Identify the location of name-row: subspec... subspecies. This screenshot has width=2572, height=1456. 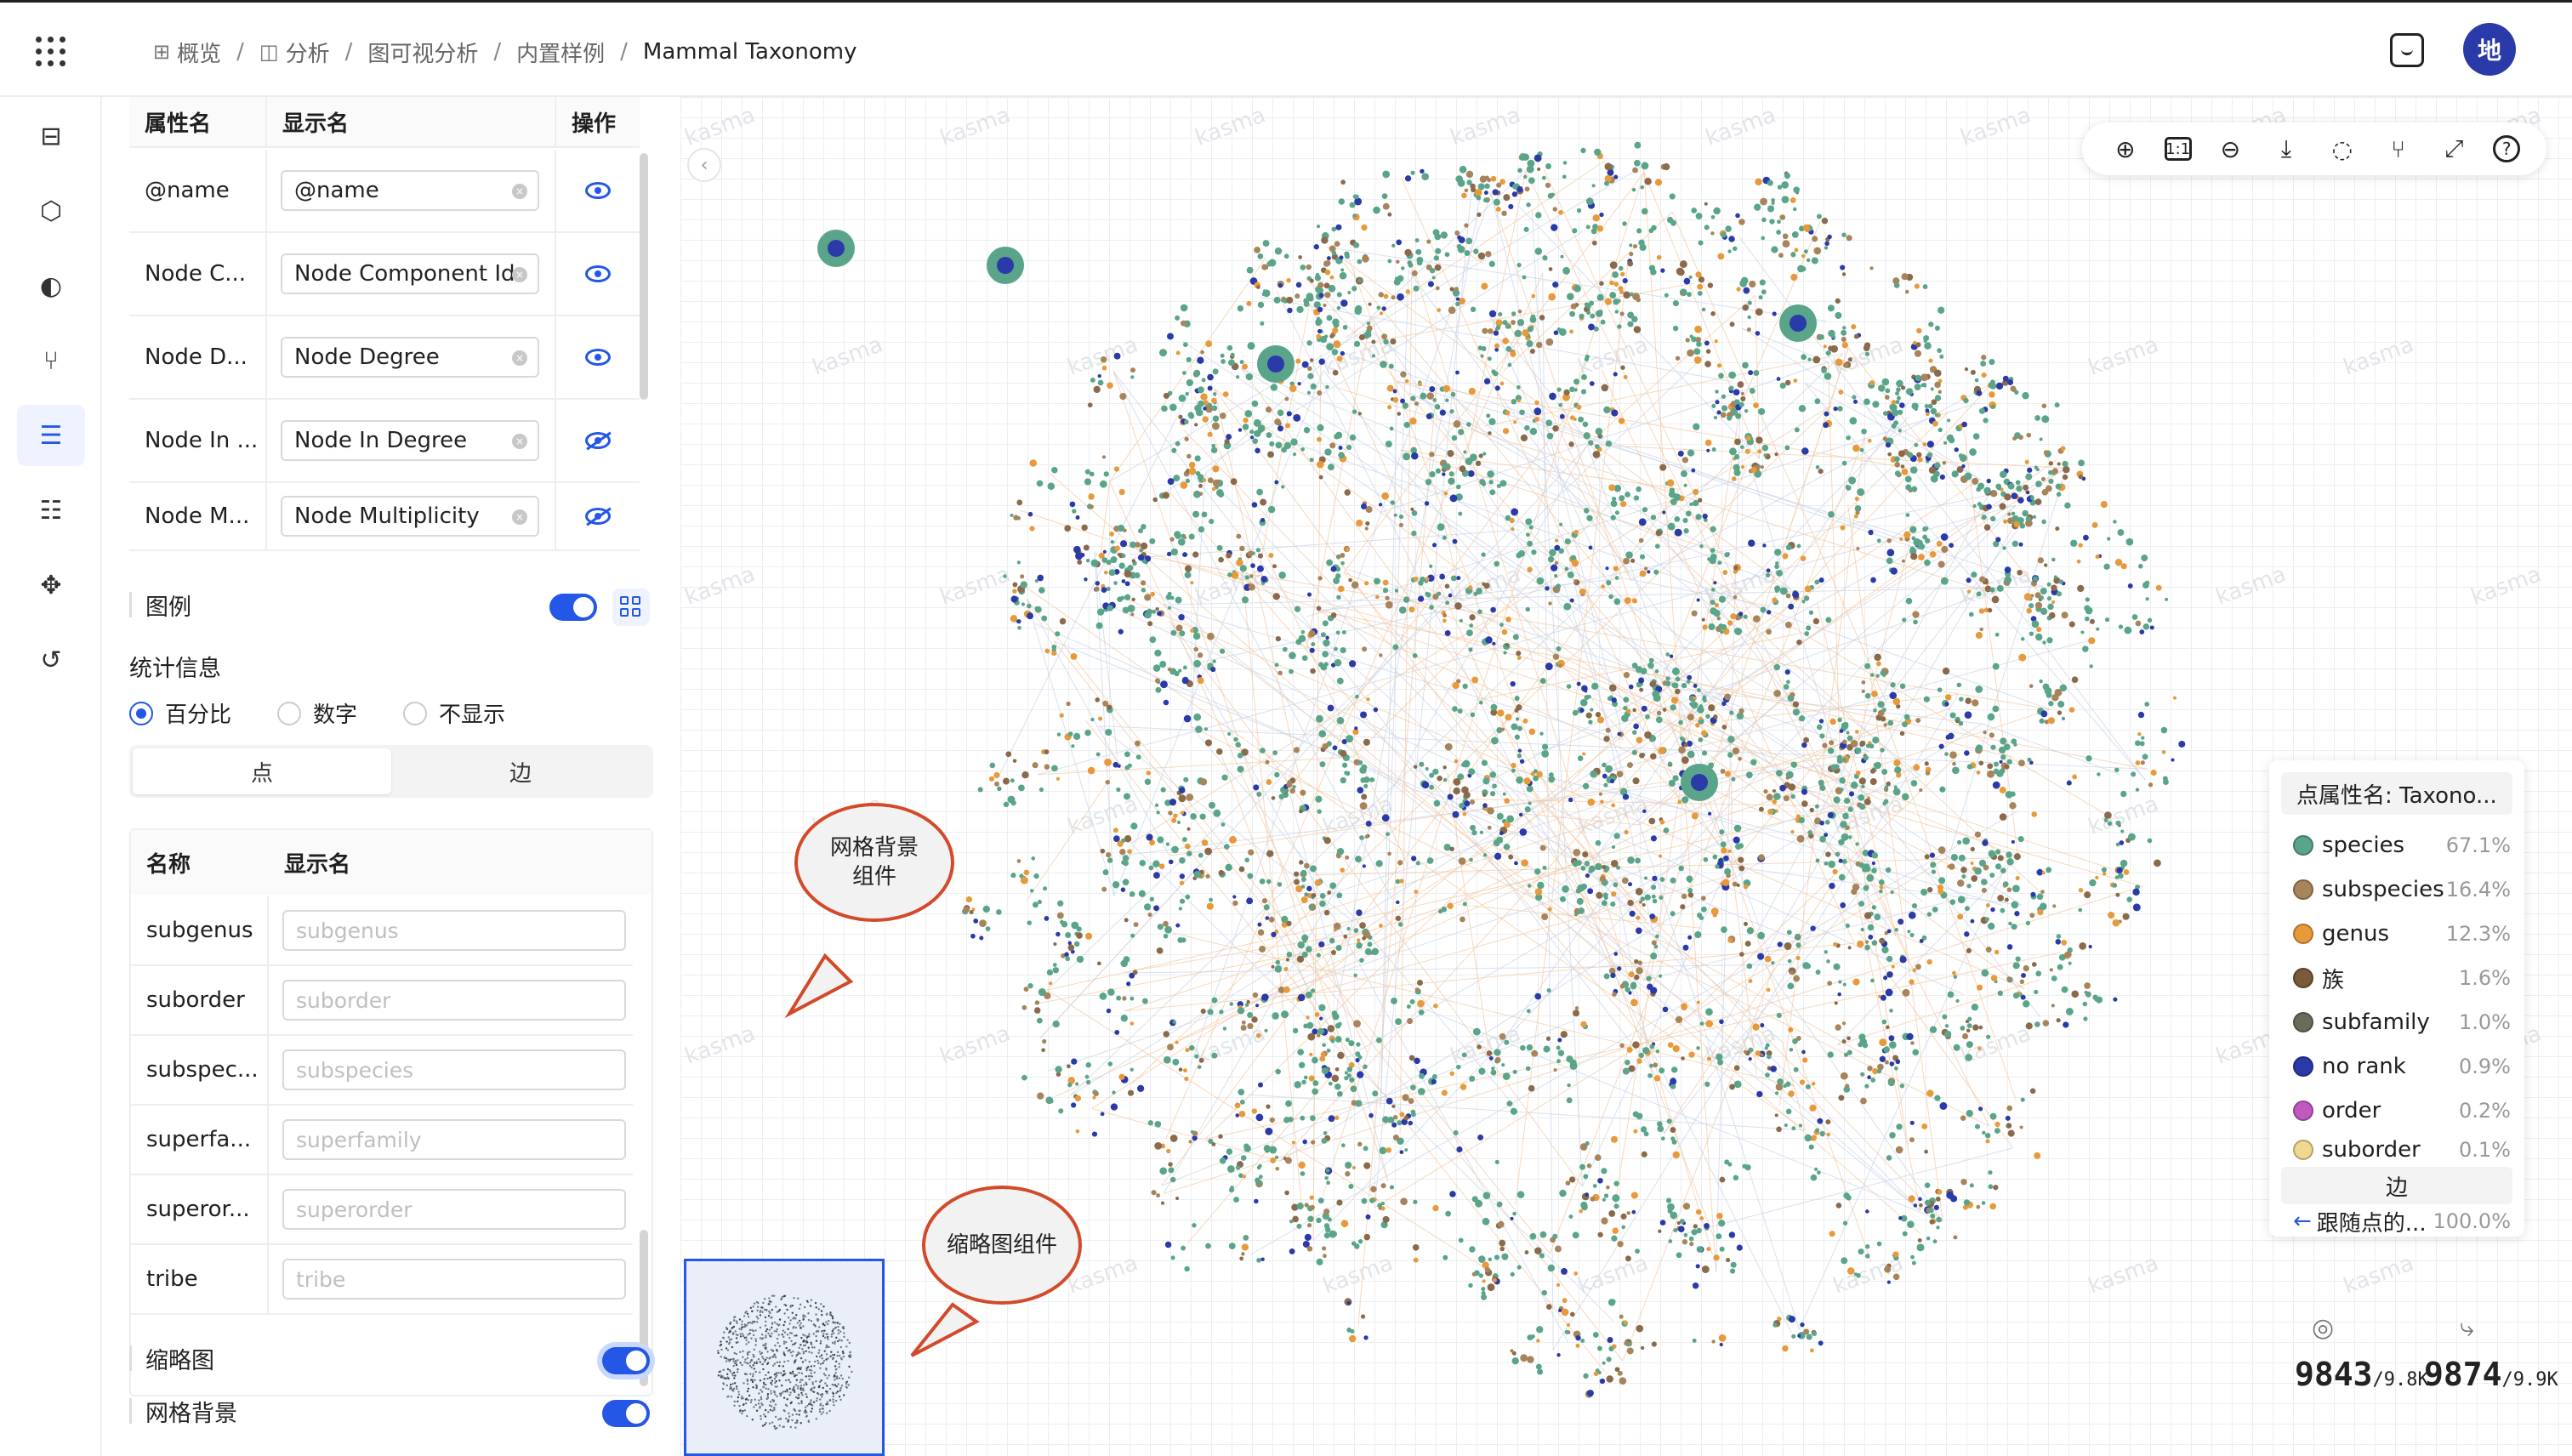
(382, 1071).